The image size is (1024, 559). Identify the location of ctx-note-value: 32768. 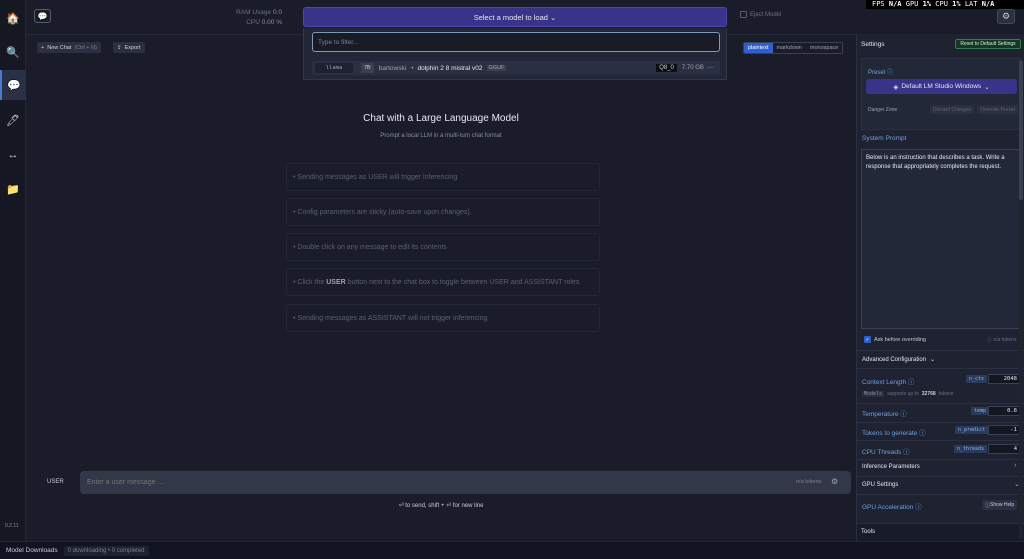
(928, 394).